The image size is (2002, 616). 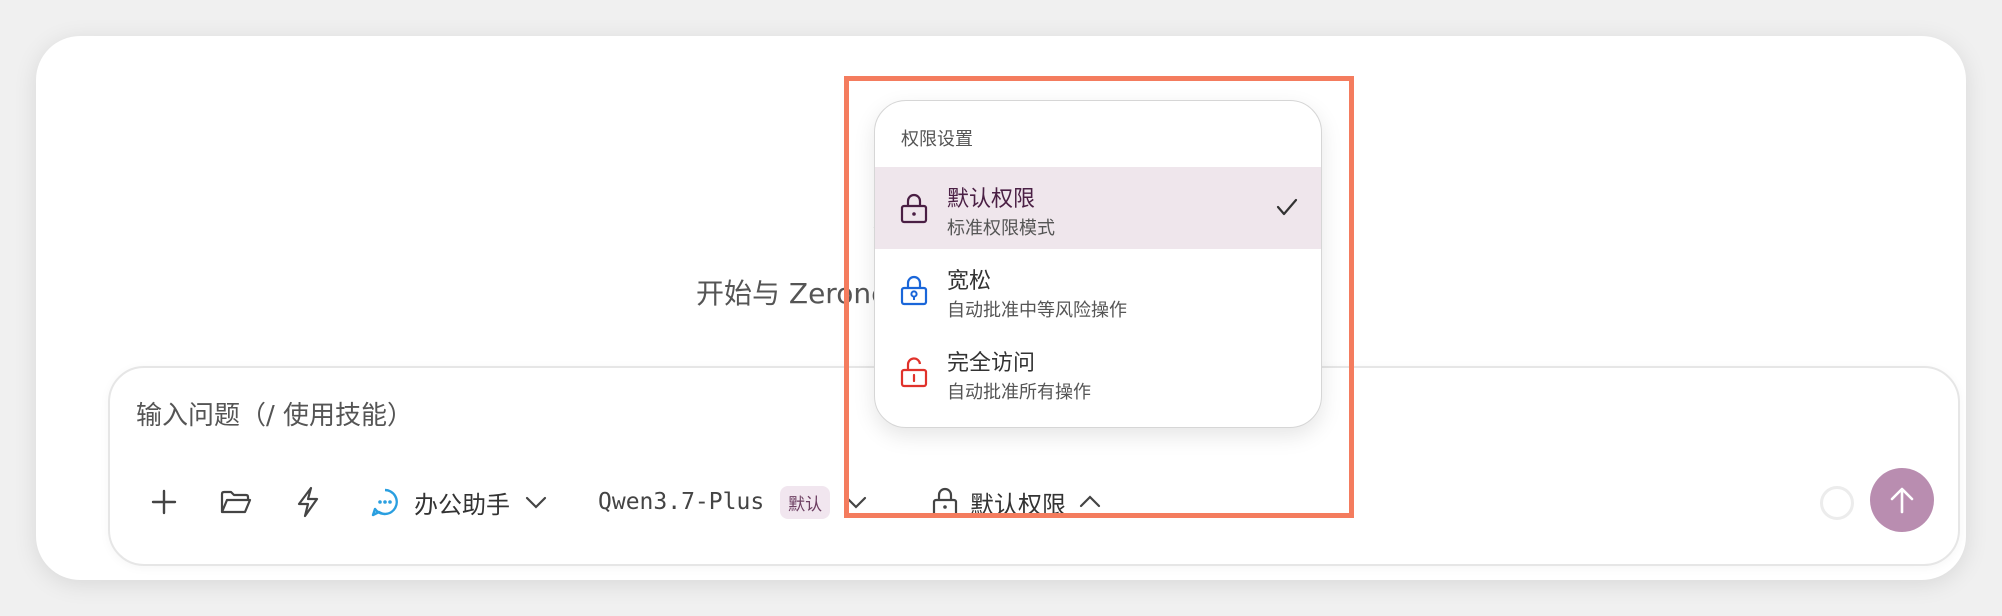 I want to click on option-description: 标准权限模式, so click(x=1001, y=228).